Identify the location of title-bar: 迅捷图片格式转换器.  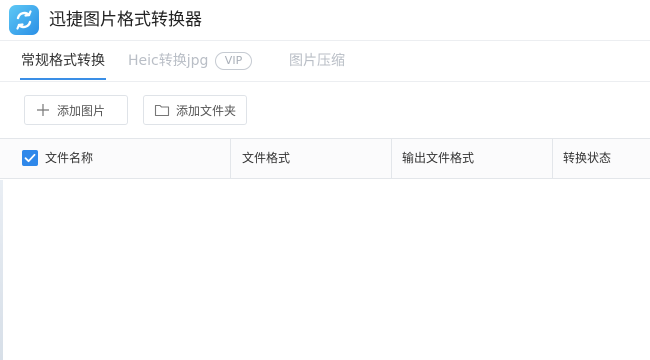
(325, 20).